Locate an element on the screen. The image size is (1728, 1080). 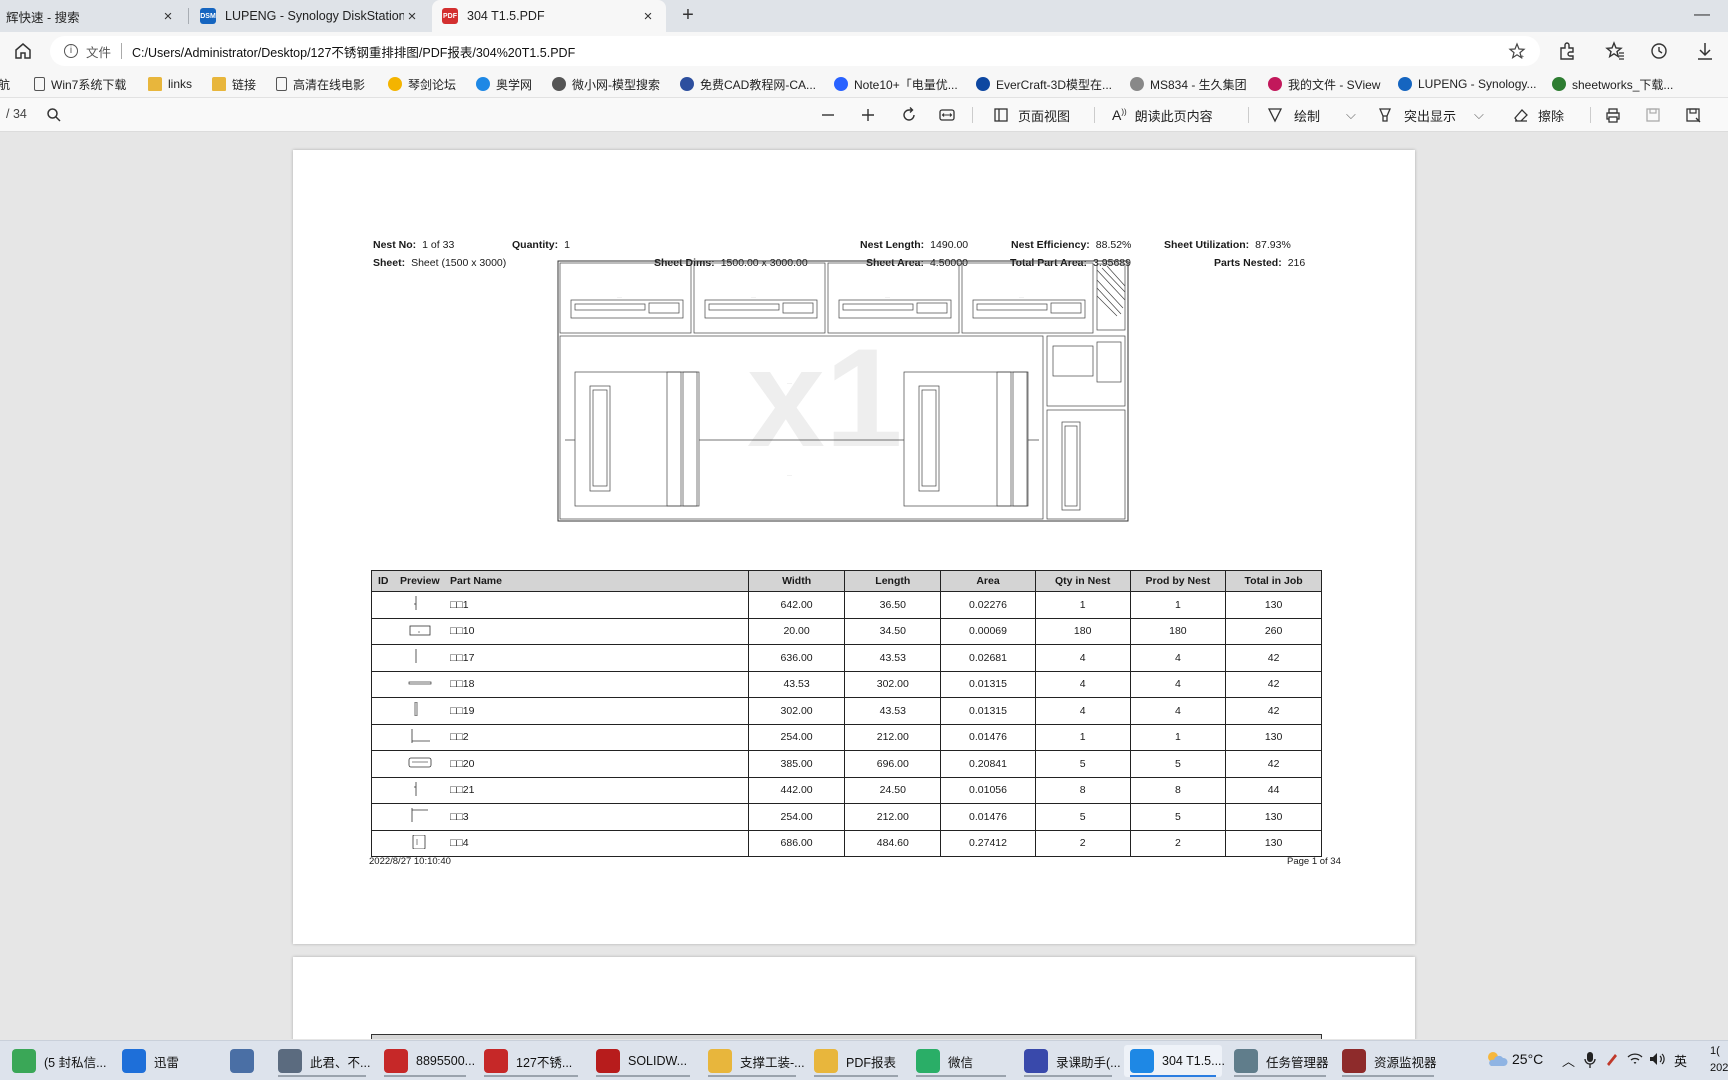
draw-button: 绘制 ⌵ is located at coordinates (1311, 115).